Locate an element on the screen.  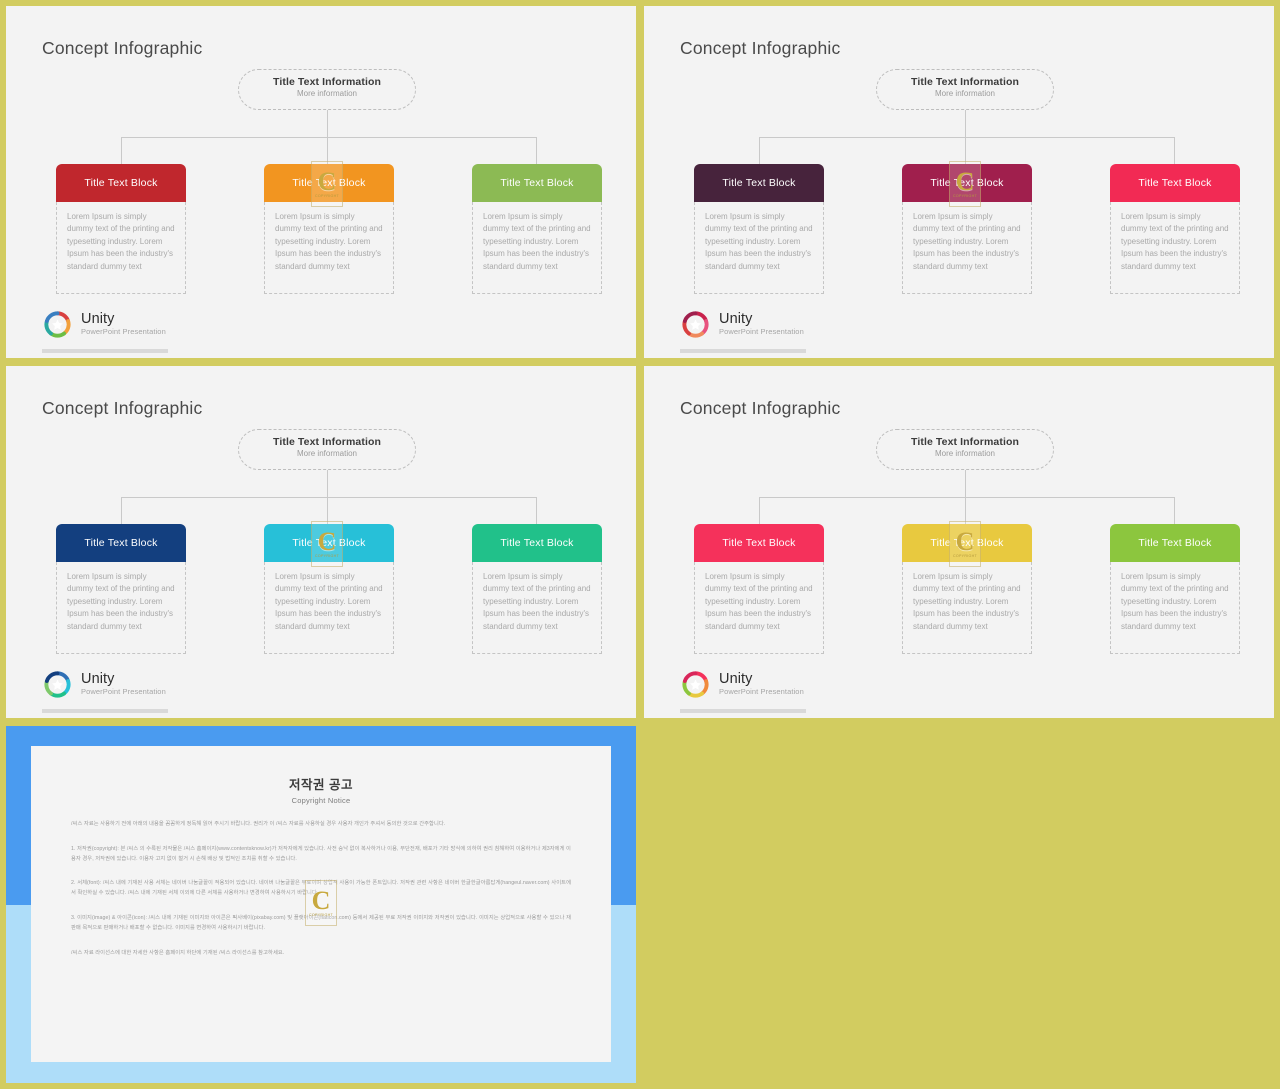
copyright-title: 저작권 공고 is located at coordinates (321, 785).